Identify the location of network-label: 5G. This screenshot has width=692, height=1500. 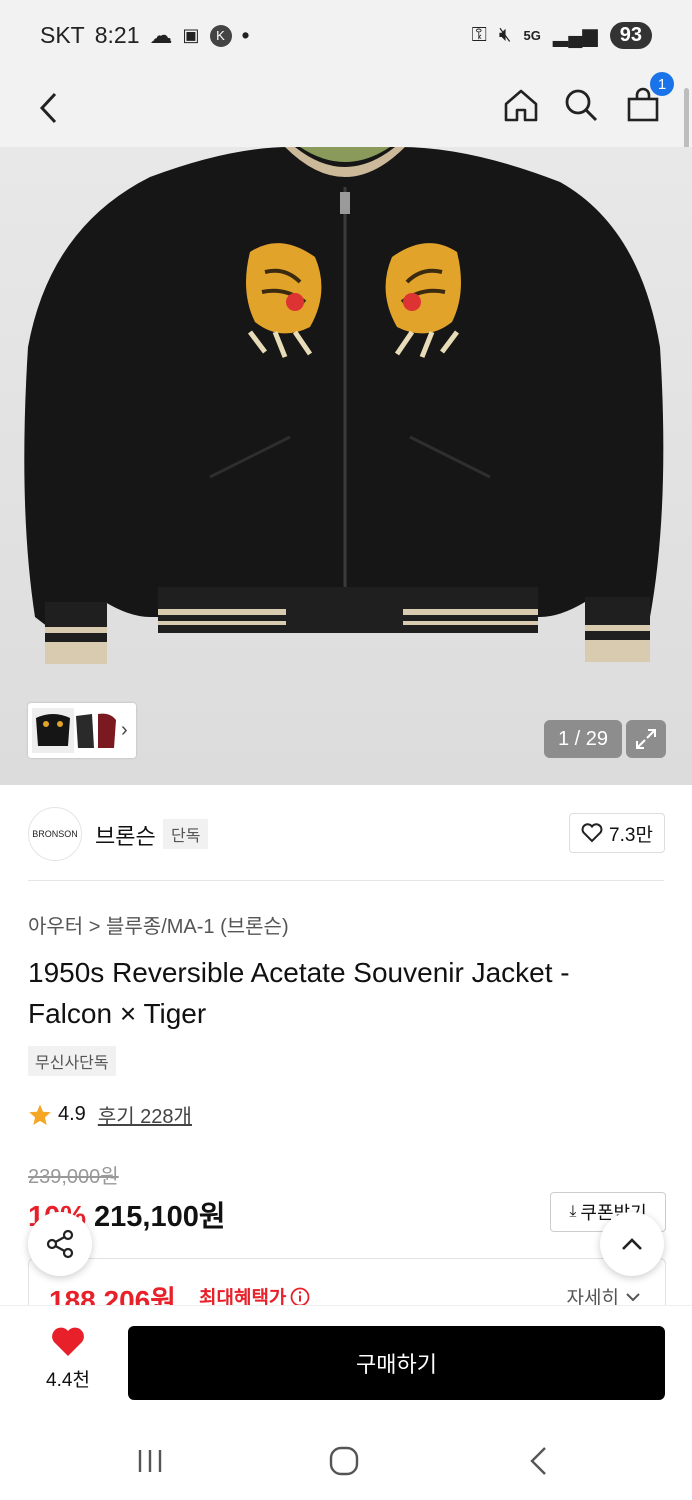
(532, 35).